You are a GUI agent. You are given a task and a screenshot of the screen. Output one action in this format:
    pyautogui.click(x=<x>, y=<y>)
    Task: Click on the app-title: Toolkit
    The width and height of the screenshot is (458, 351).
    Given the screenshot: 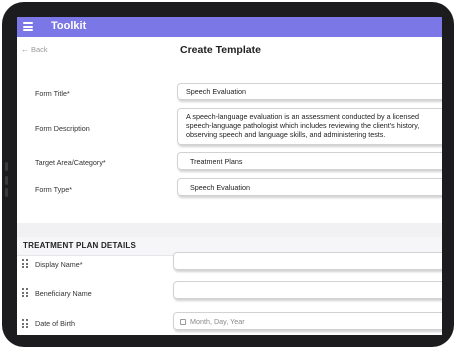 What is the action you would take?
    pyautogui.click(x=69, y=26)
    